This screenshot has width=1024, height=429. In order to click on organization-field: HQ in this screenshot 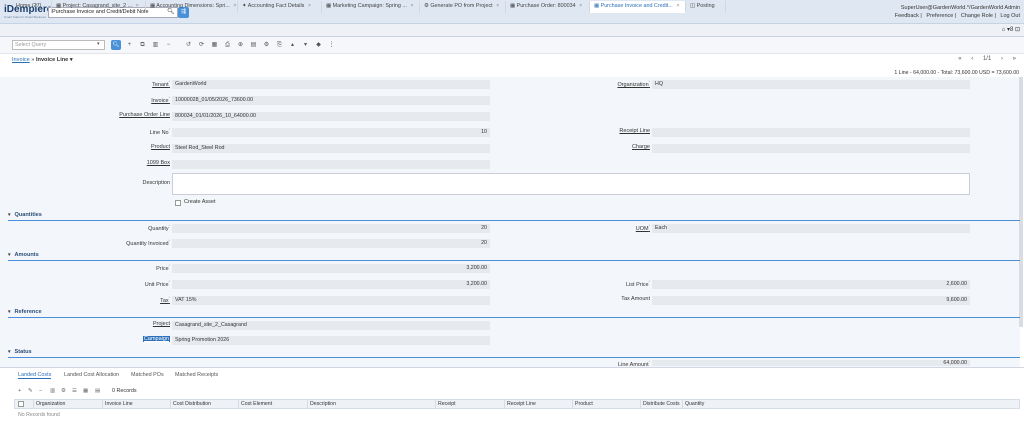, I will do `click(811, 84)`.